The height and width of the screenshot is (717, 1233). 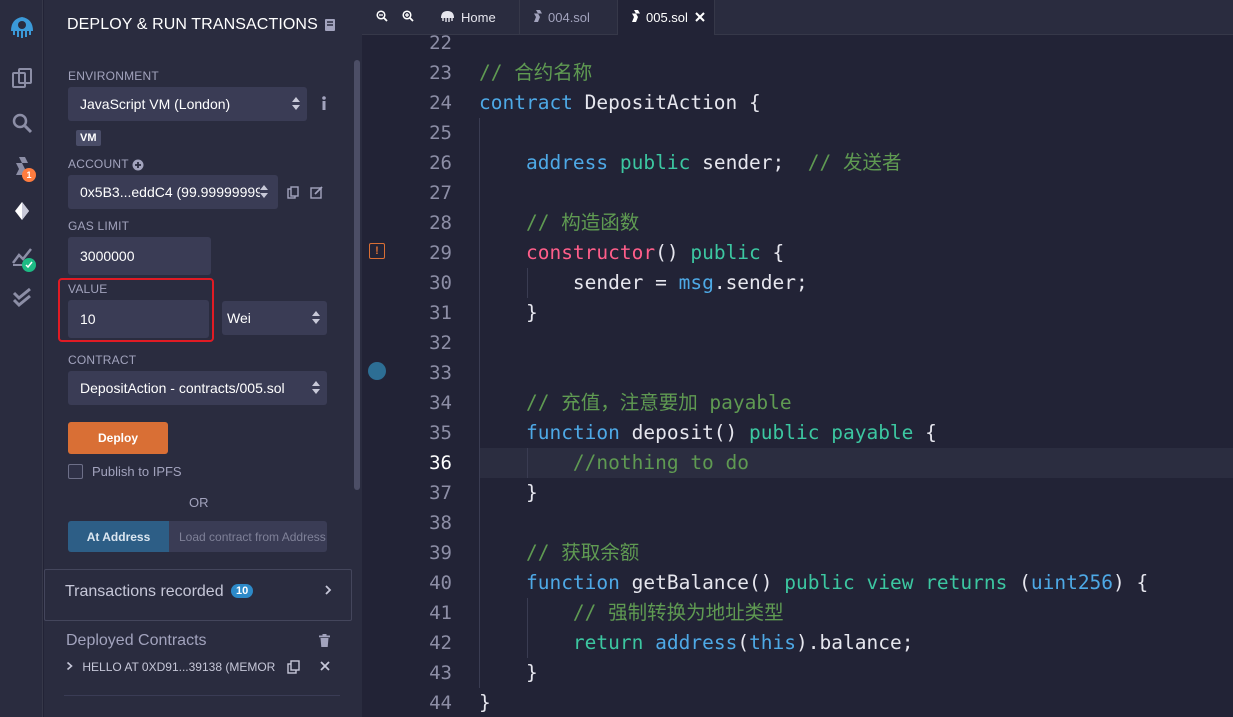 I want to click on close-icon, so click(x=325, y=666).